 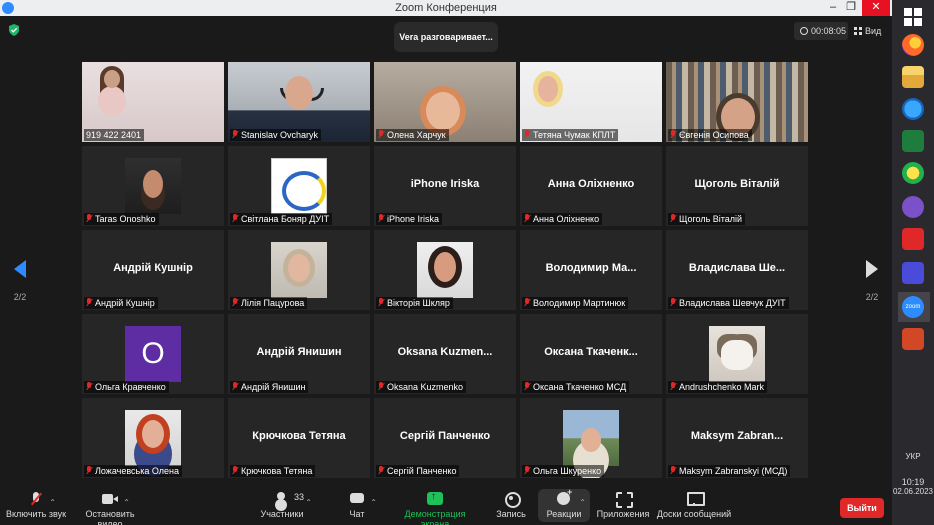 What do you see at coordinates (445, 438) in the screenshot?
I see `participant-tile: Сергій Панченко Сергій Панченко` at bounding box center [445, 438].